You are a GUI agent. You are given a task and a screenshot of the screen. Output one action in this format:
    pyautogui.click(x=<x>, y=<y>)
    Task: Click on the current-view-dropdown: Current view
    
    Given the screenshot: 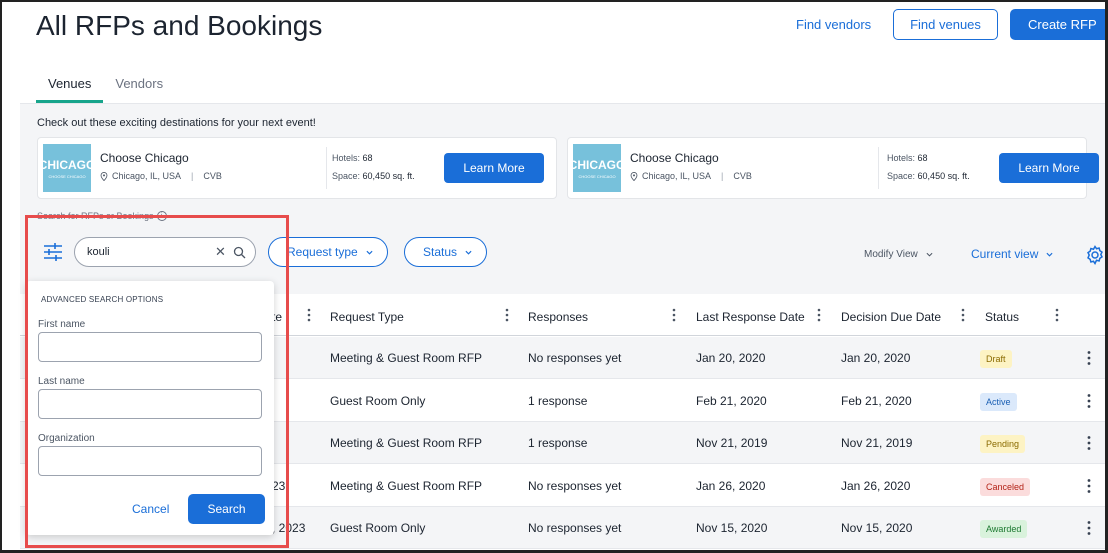 What is the action you would take?
    pyautogui.click(x=1012, y=254)
    